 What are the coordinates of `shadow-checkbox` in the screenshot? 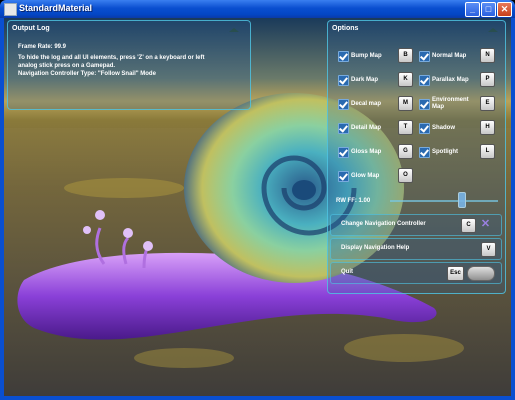 It's located at (424, 128).